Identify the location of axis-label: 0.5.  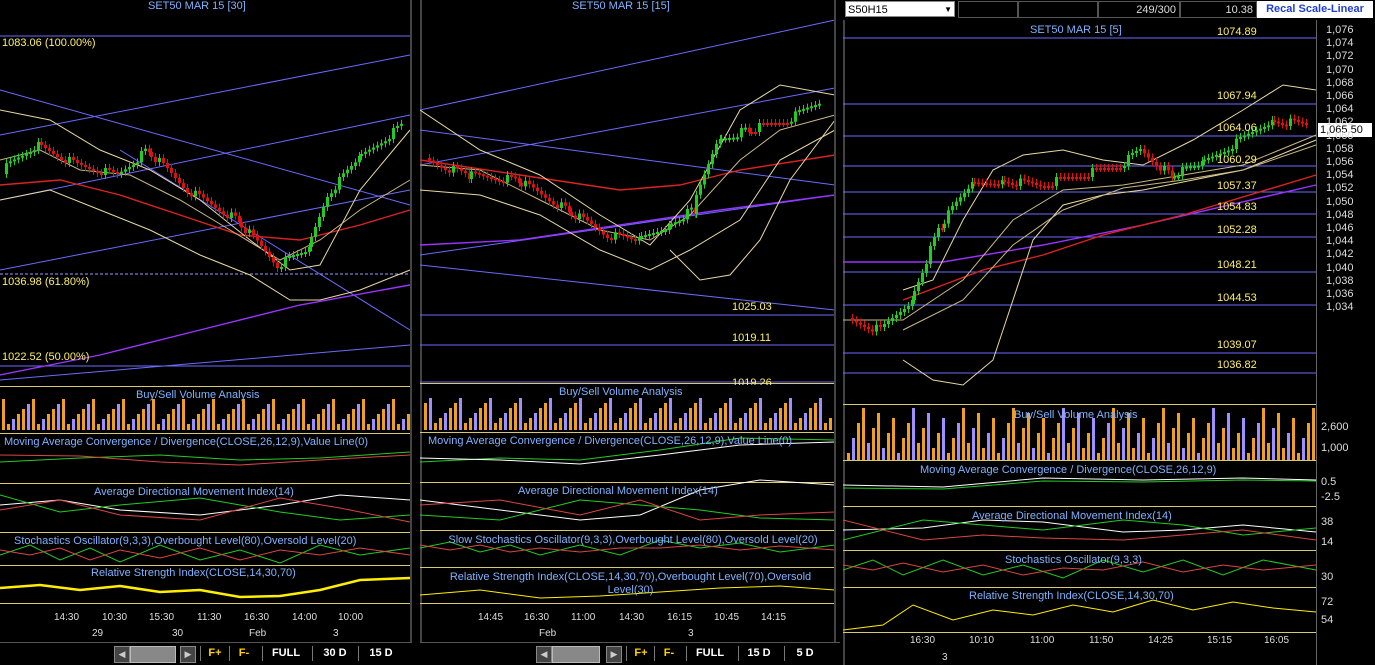
(1329, 482).